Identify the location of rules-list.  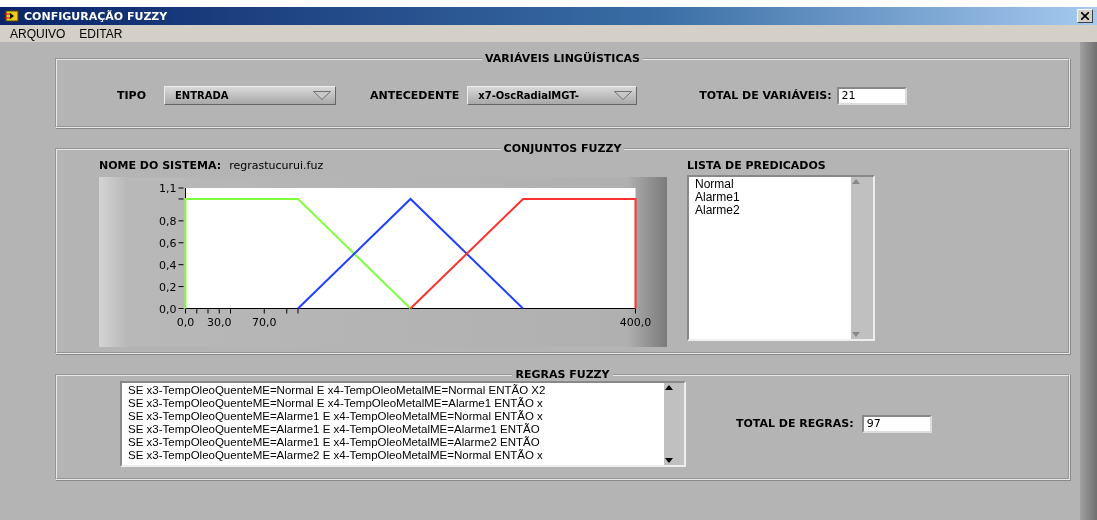
(403, 423).